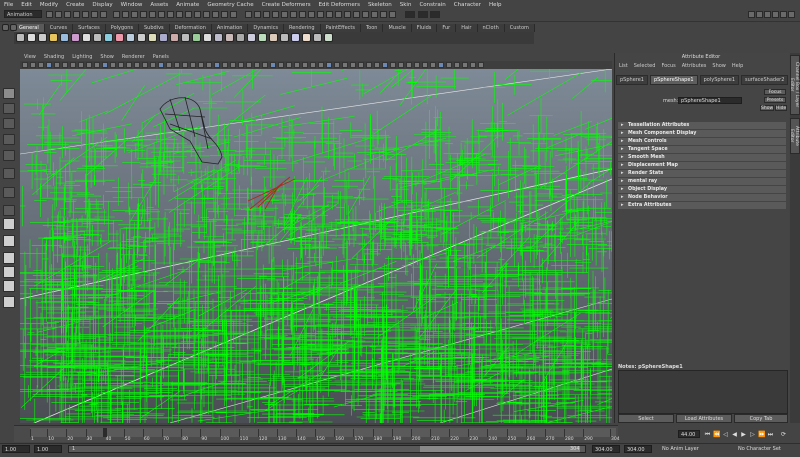  I want to click on copy-tab-button: Copy Tab, so click(761, 418).